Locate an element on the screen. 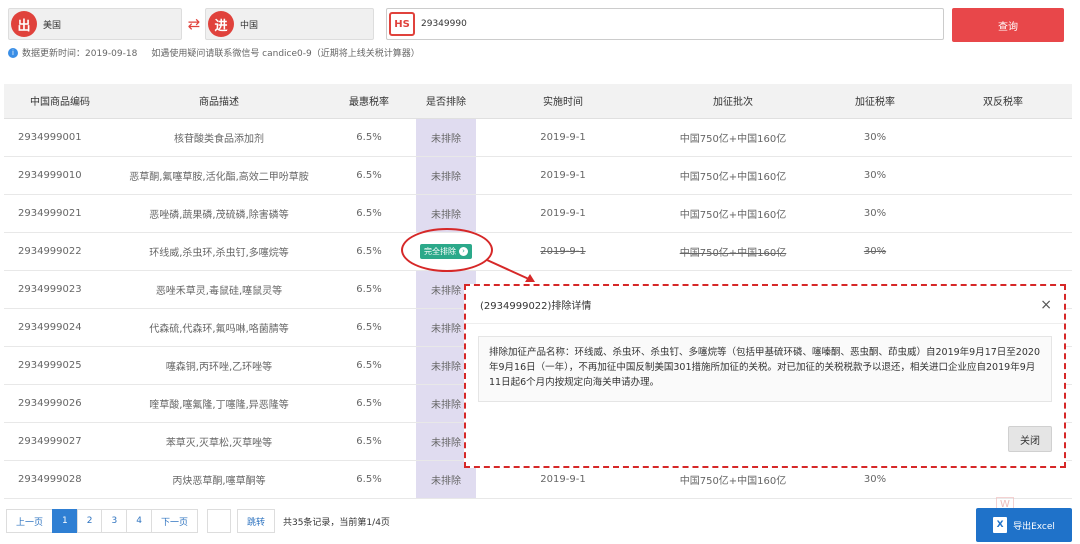 Image resolution: width=1080 pixels, height=544 pixels. cell-code: 2934999022 is located at coordinates (60, 251).